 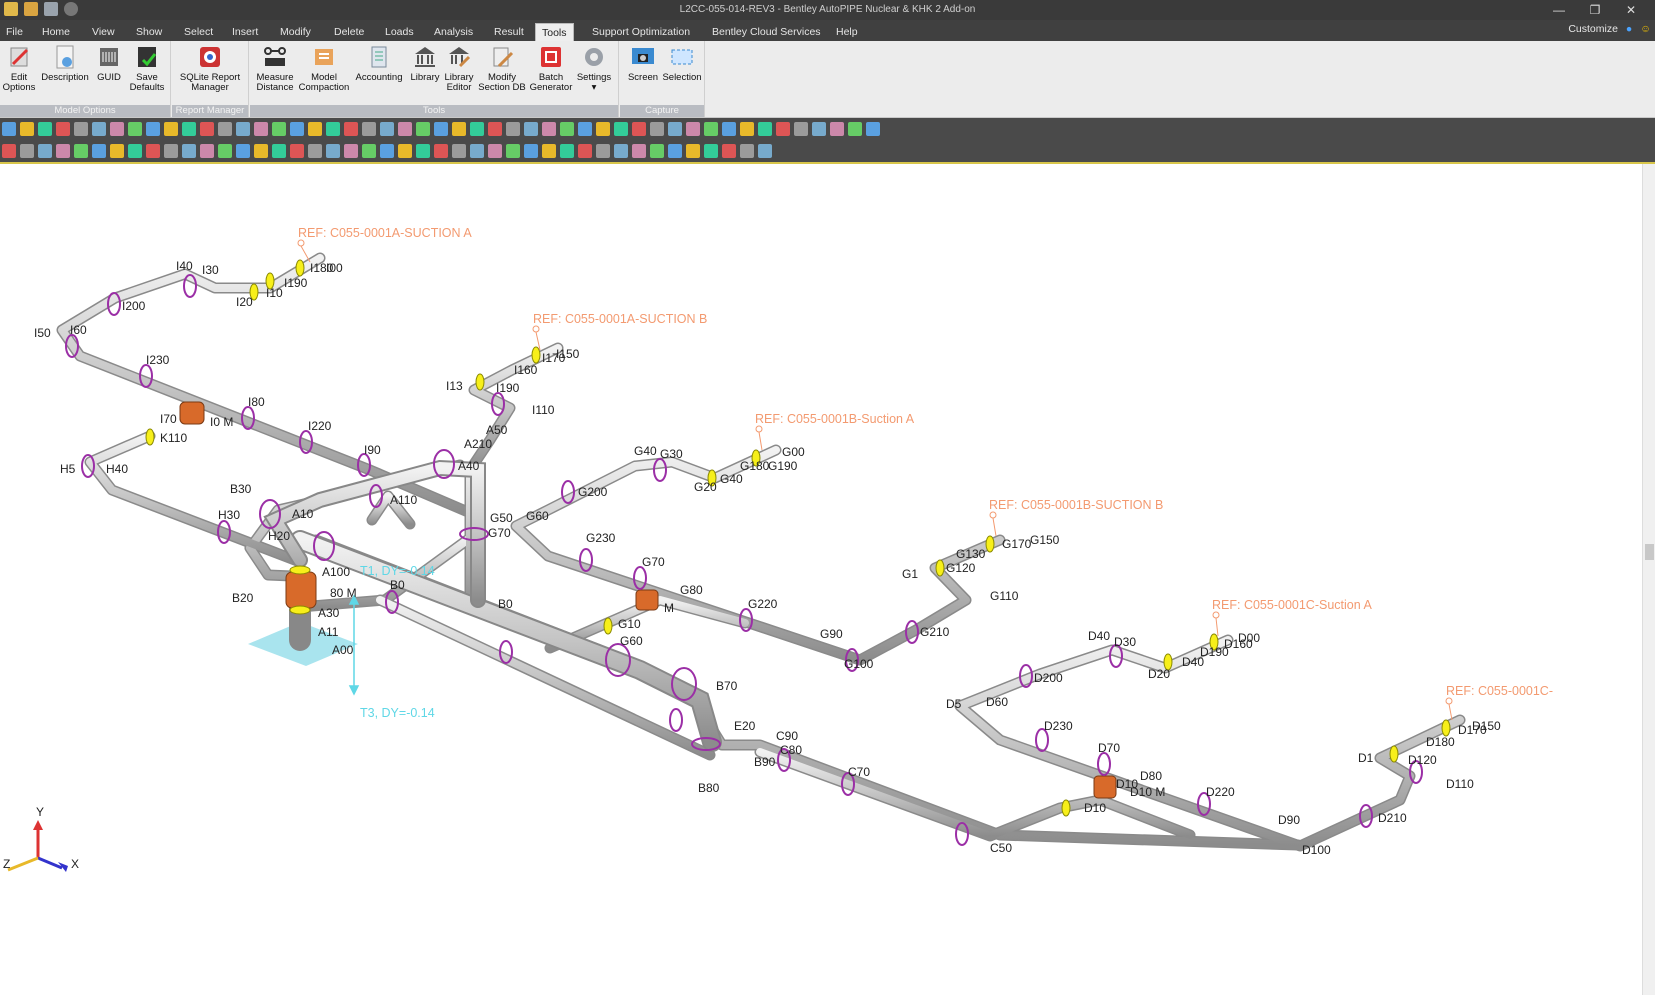 What do you see at coordinates (1593, 29) in the screenshot?
I see `customize-button: Customize` at bounding box center [1593, 29].